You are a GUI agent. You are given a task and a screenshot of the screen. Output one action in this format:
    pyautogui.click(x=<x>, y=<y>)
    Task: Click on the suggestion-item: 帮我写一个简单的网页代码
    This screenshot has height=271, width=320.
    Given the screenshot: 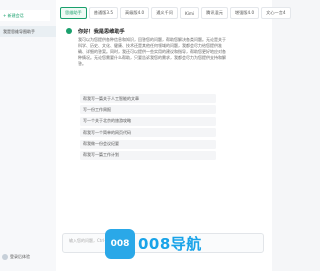 What is the action you would take?
    pyautogui.click(x=148, y=133)
    